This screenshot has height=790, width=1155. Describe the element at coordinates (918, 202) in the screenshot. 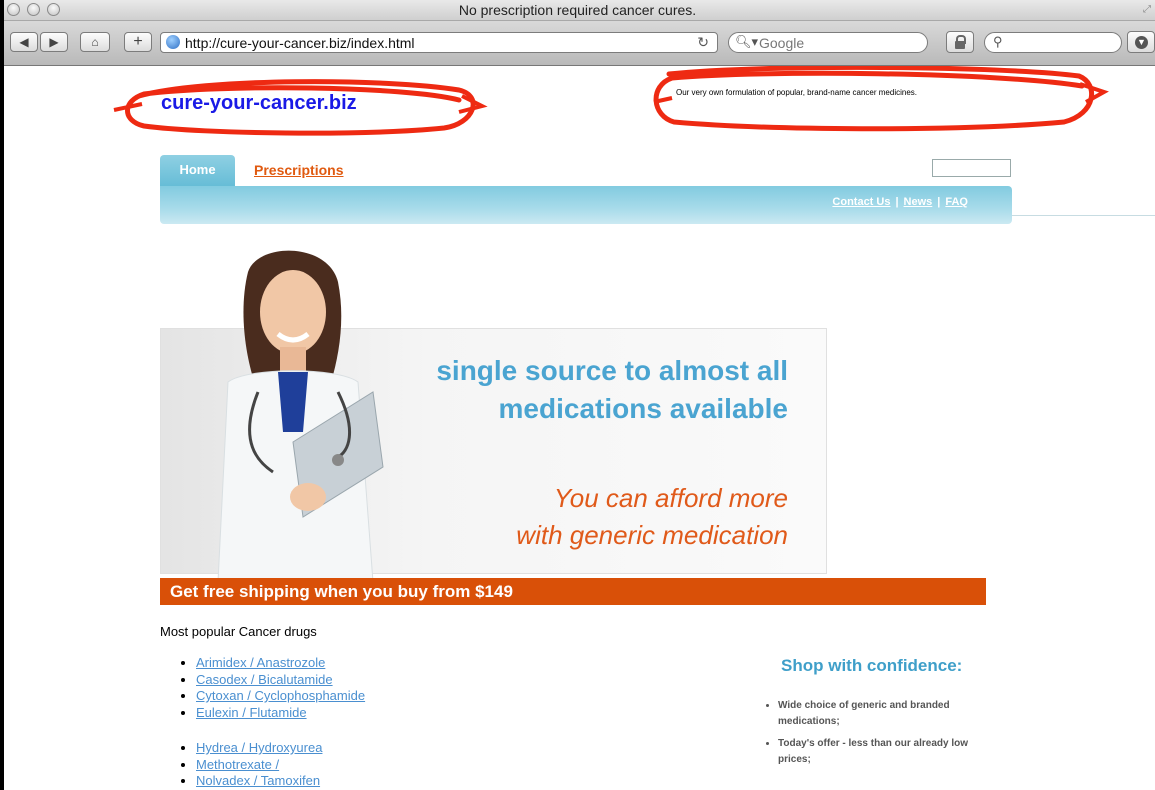

I see `news-link: News` at that location.